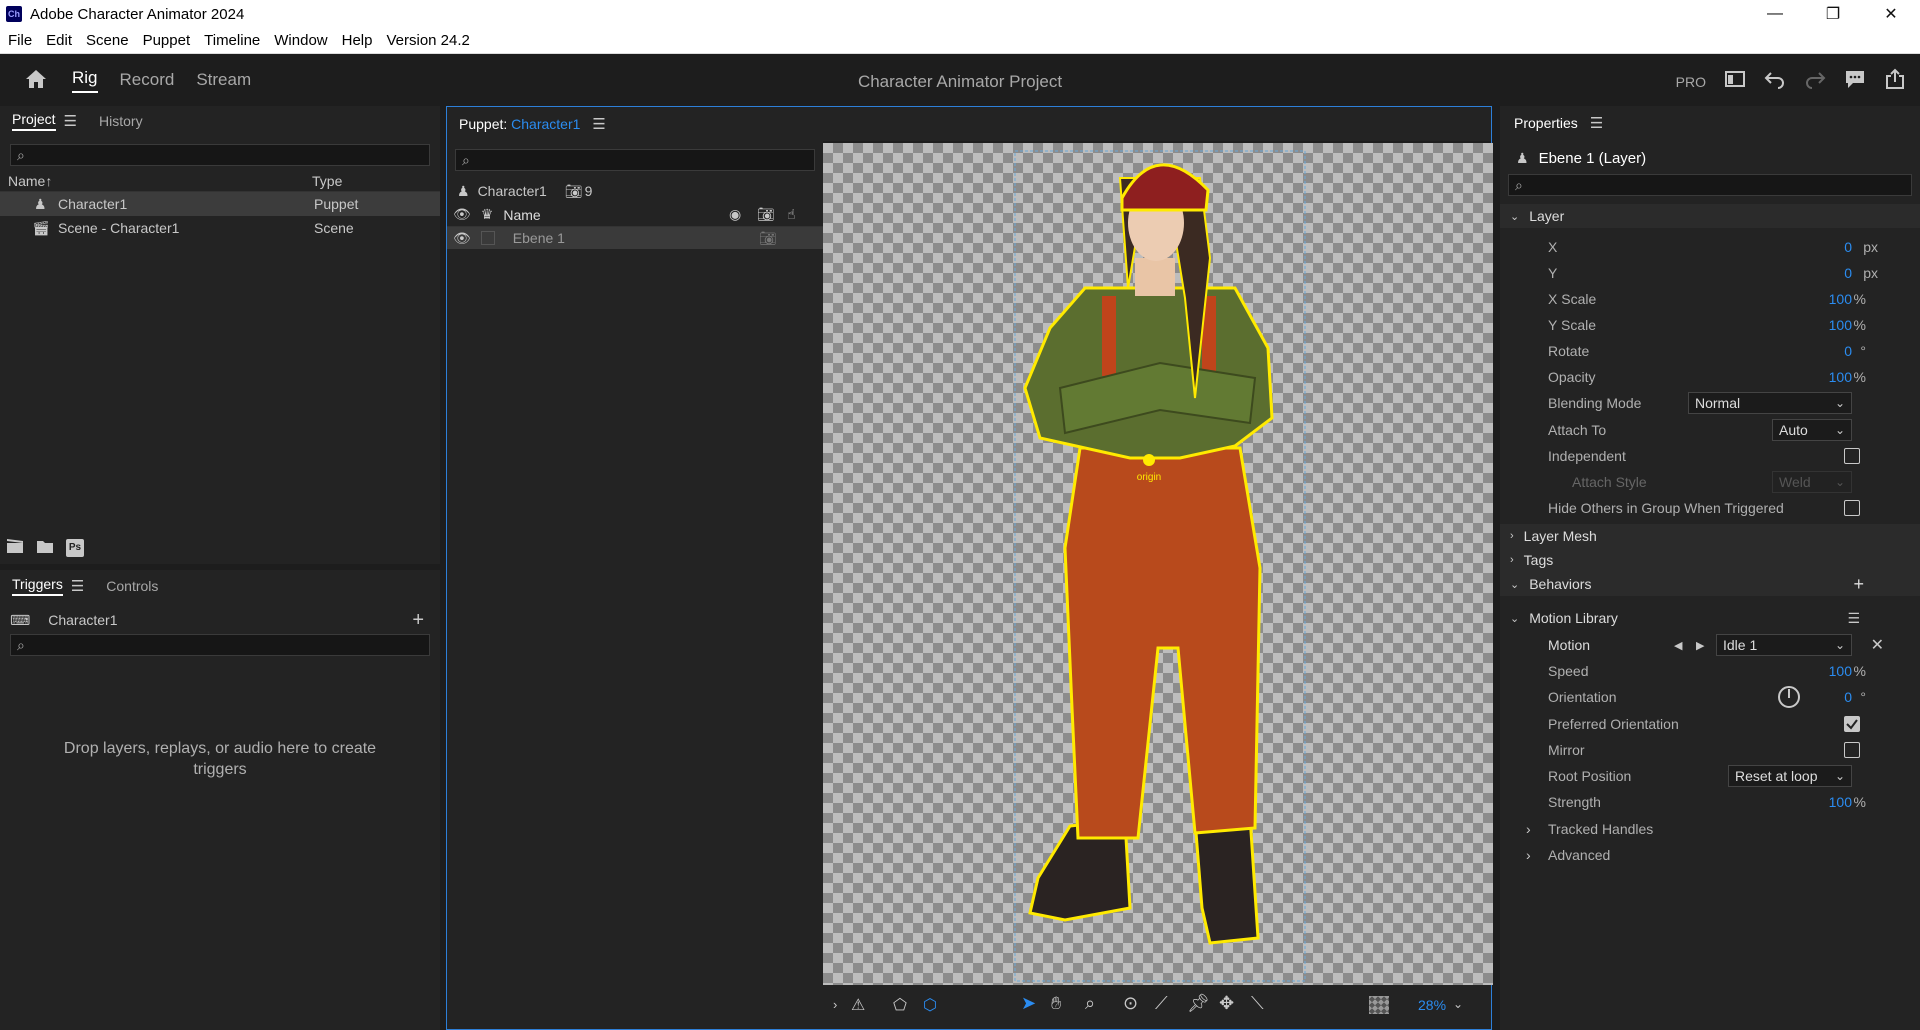 The height and width of the screenshot is (1030, 1920). Describe the element at coordinates (45, 547) in the screenshot. I see `folder-icon` at that location.